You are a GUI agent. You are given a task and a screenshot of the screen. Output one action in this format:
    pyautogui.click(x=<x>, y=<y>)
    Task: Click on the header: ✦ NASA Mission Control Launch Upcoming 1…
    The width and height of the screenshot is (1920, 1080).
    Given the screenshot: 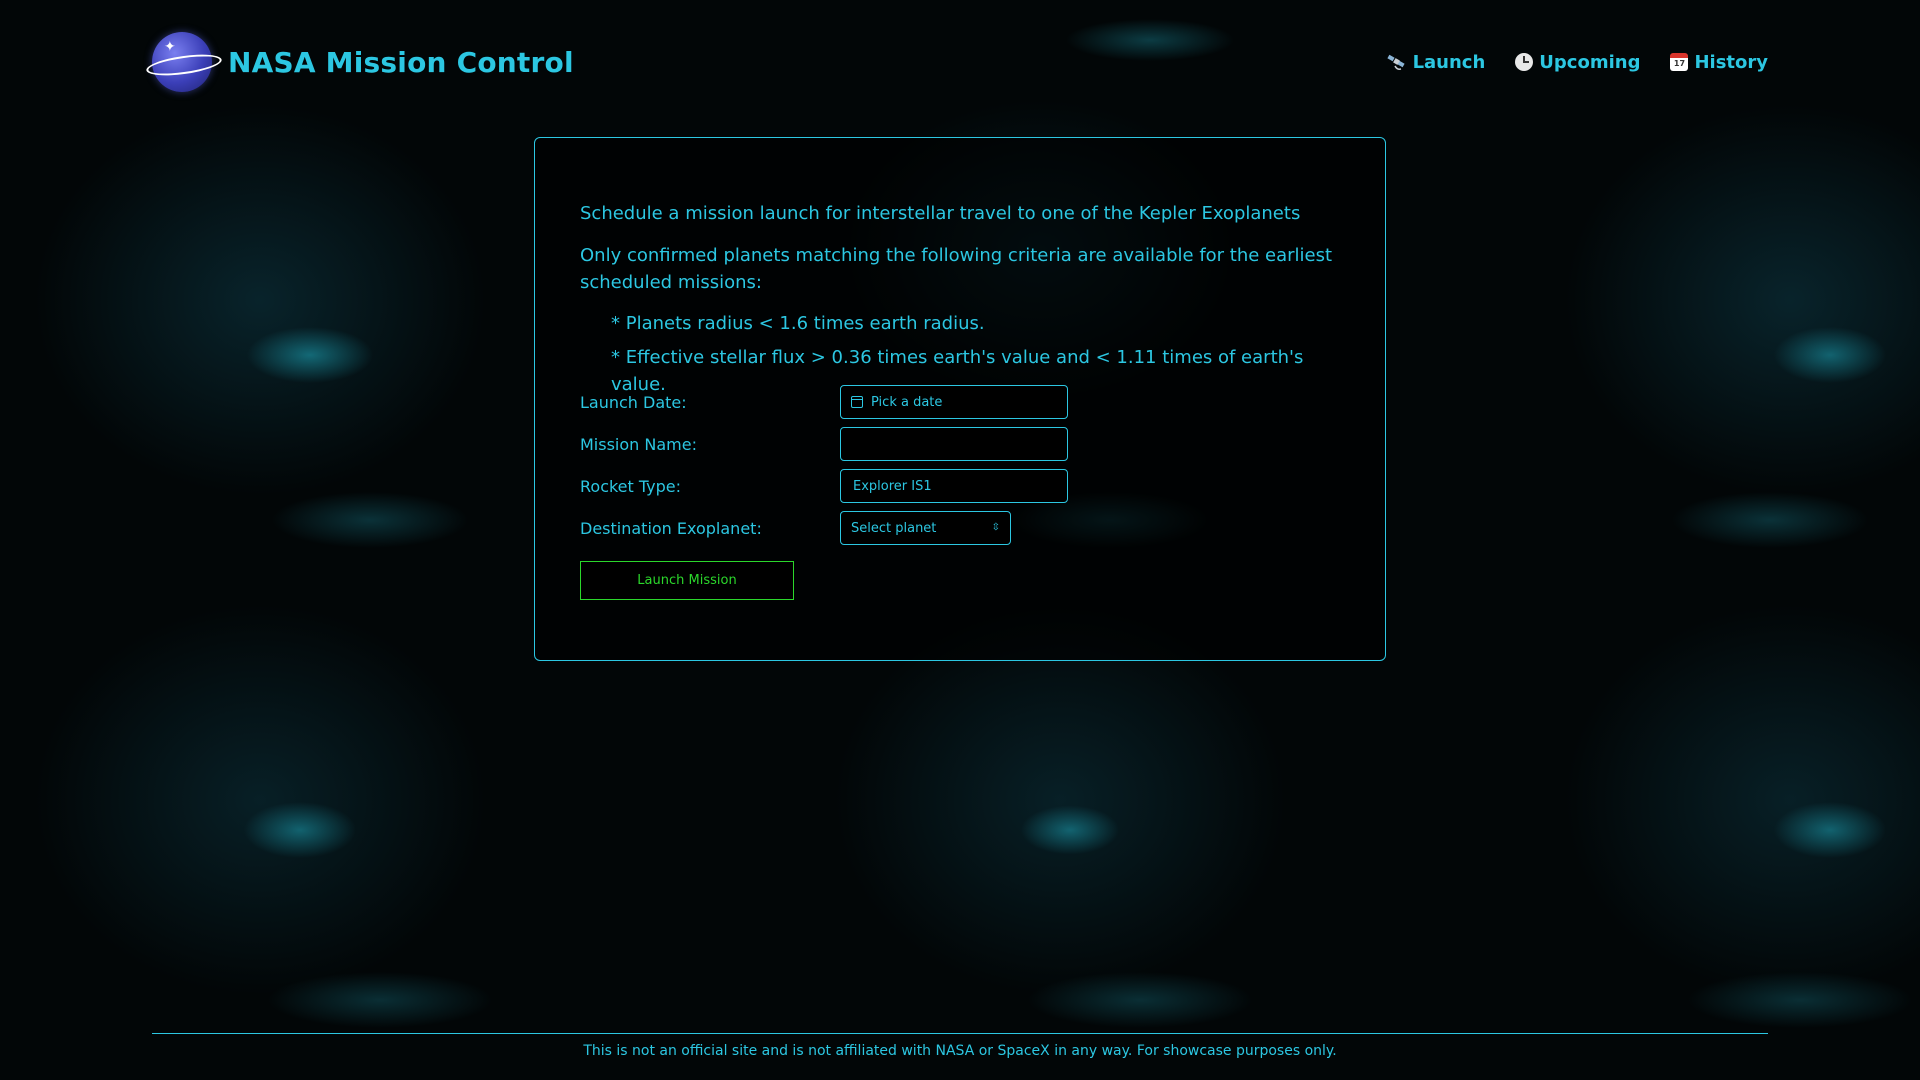 What is the action you would take?
    pyautogui.click(x=956, y=62)
    